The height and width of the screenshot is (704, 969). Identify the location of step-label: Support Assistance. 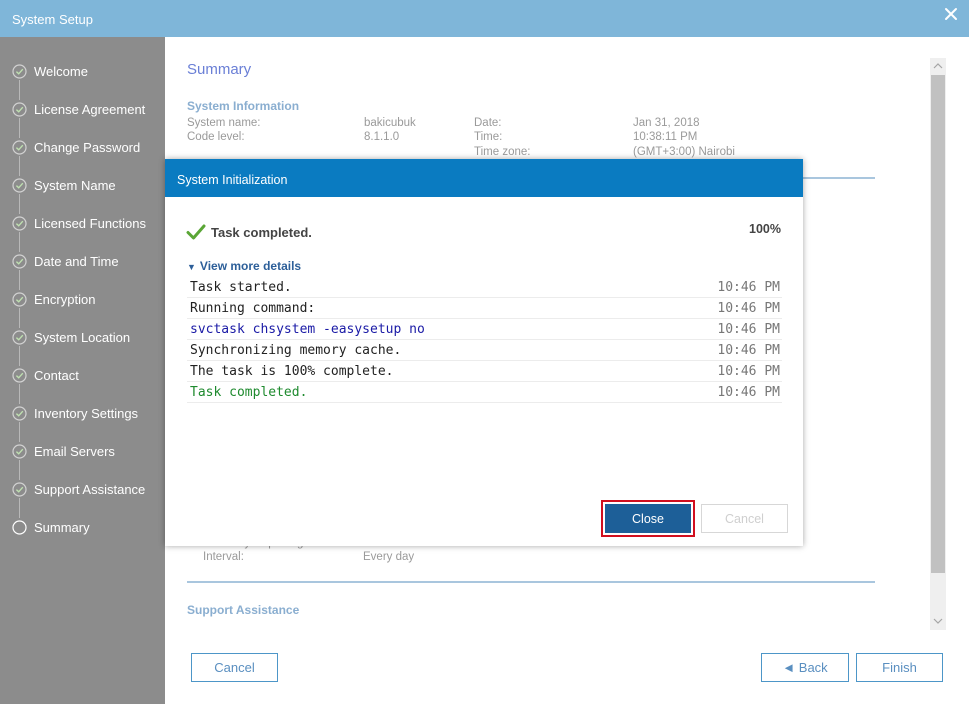
(90, 489).